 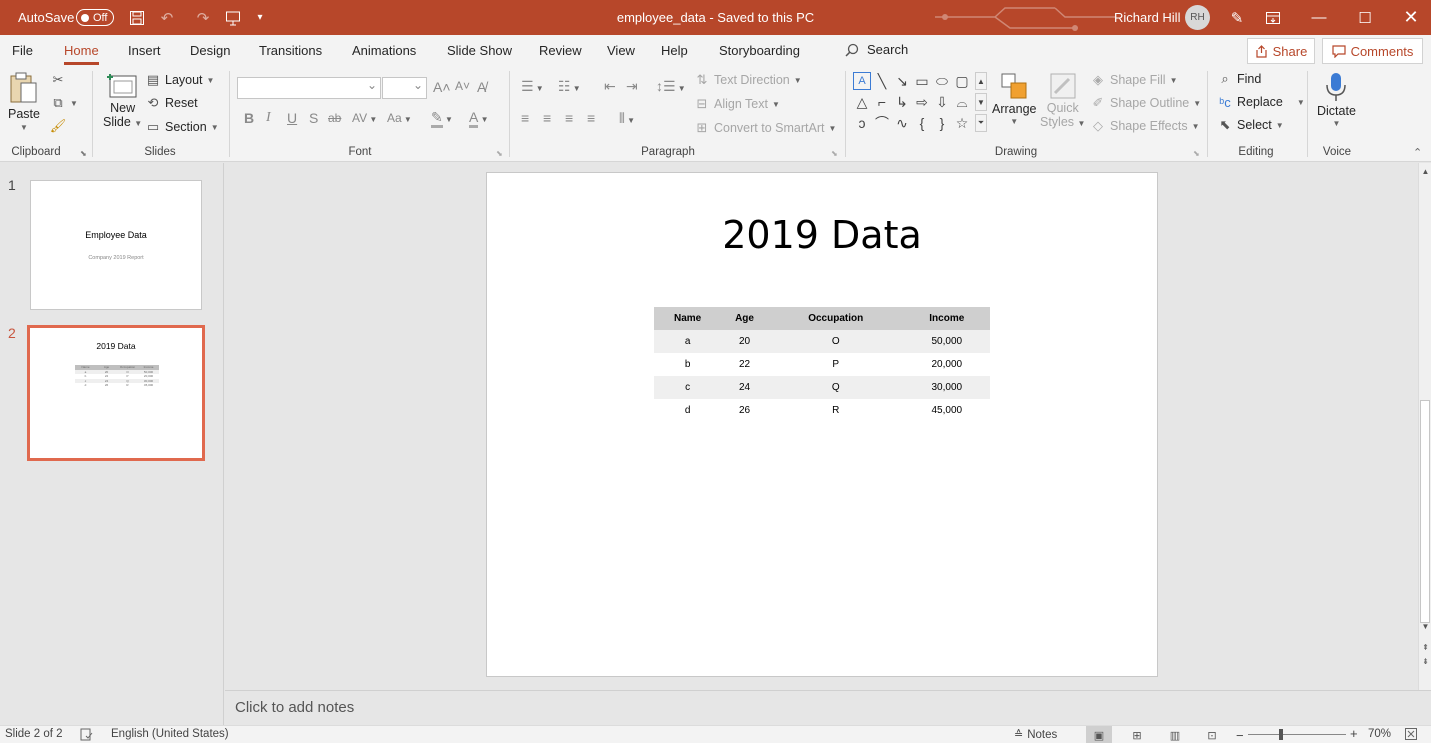 What do you see at coordinates (309, 88) in the screenshot?
I see `font-name-combo` at bounding box center [309, 88].